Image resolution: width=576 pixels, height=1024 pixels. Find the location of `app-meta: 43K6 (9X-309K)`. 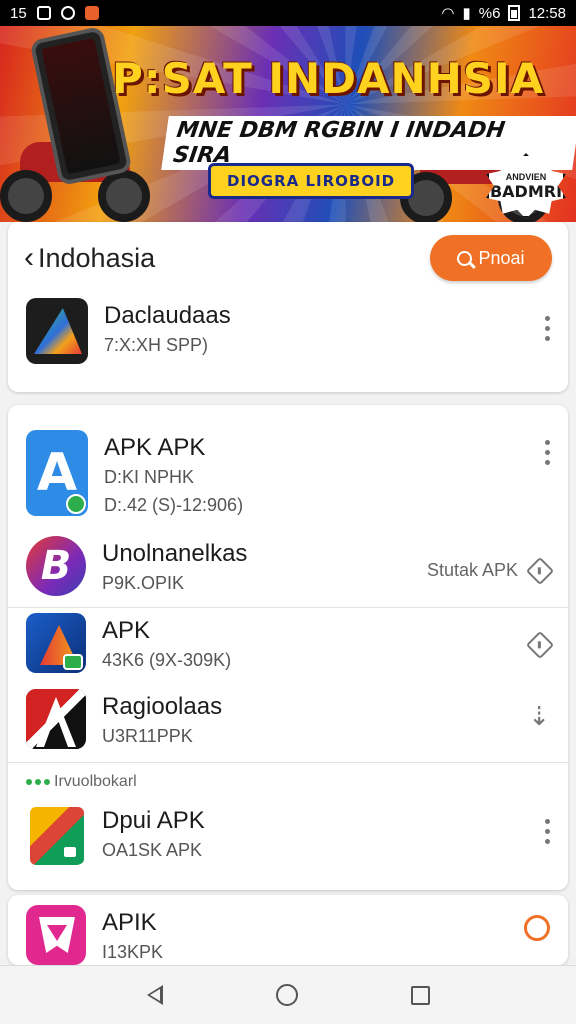

app-meta: 43K6 (9X-309K) is located at coordinates (167, 660).